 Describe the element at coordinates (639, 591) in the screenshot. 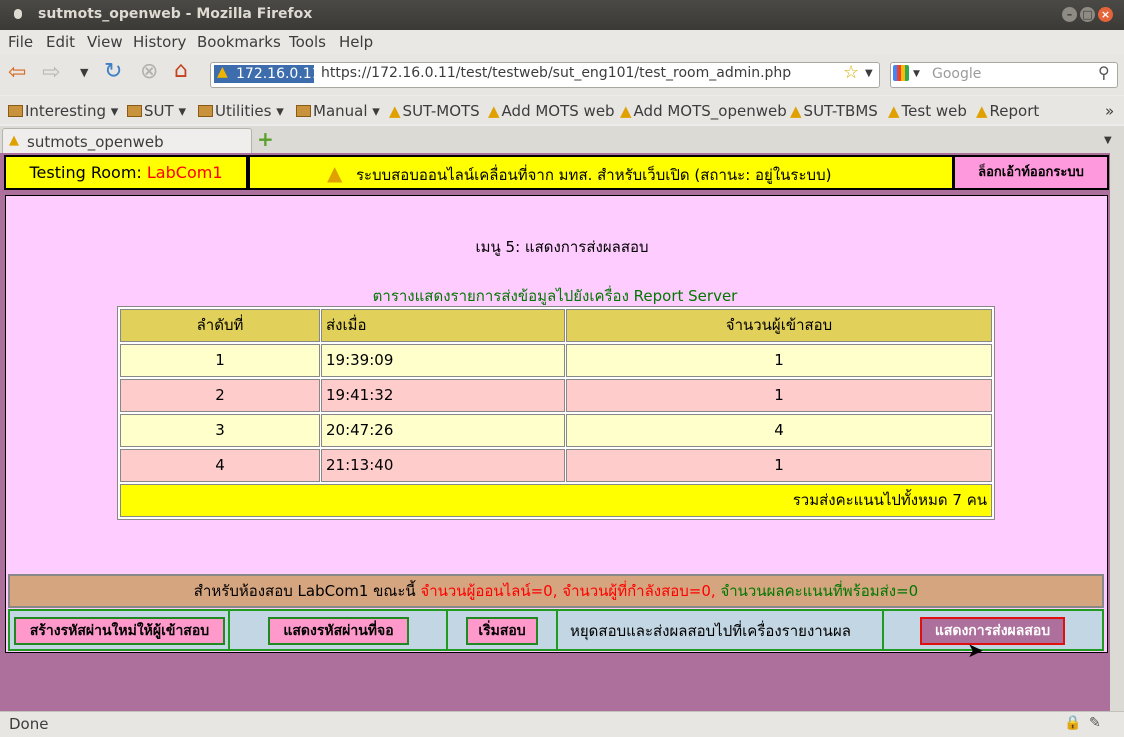

I see `testing-count: จำนวนผู้ที่กำลังสอบ=0,` at that location.